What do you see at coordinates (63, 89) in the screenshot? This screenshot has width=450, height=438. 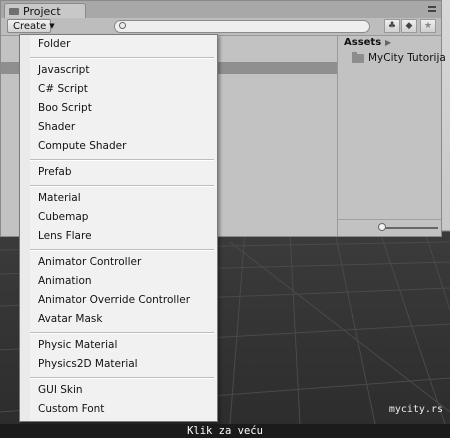 I see `menu-item-c-script: C# Script` at bounding box center [63, 89].